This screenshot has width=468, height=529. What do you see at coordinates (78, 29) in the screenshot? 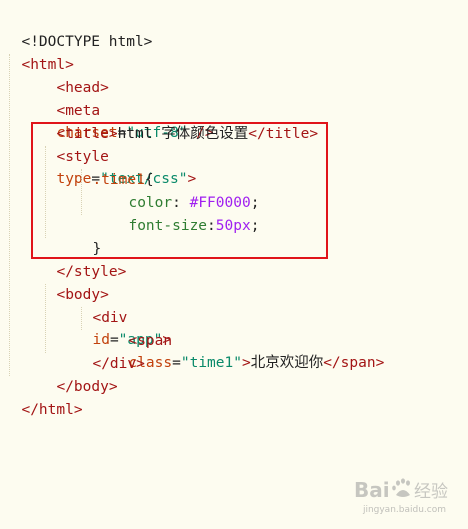
I see `code-line-doctype: <!DOCTYPE html>` at bounding box center [78, 29].